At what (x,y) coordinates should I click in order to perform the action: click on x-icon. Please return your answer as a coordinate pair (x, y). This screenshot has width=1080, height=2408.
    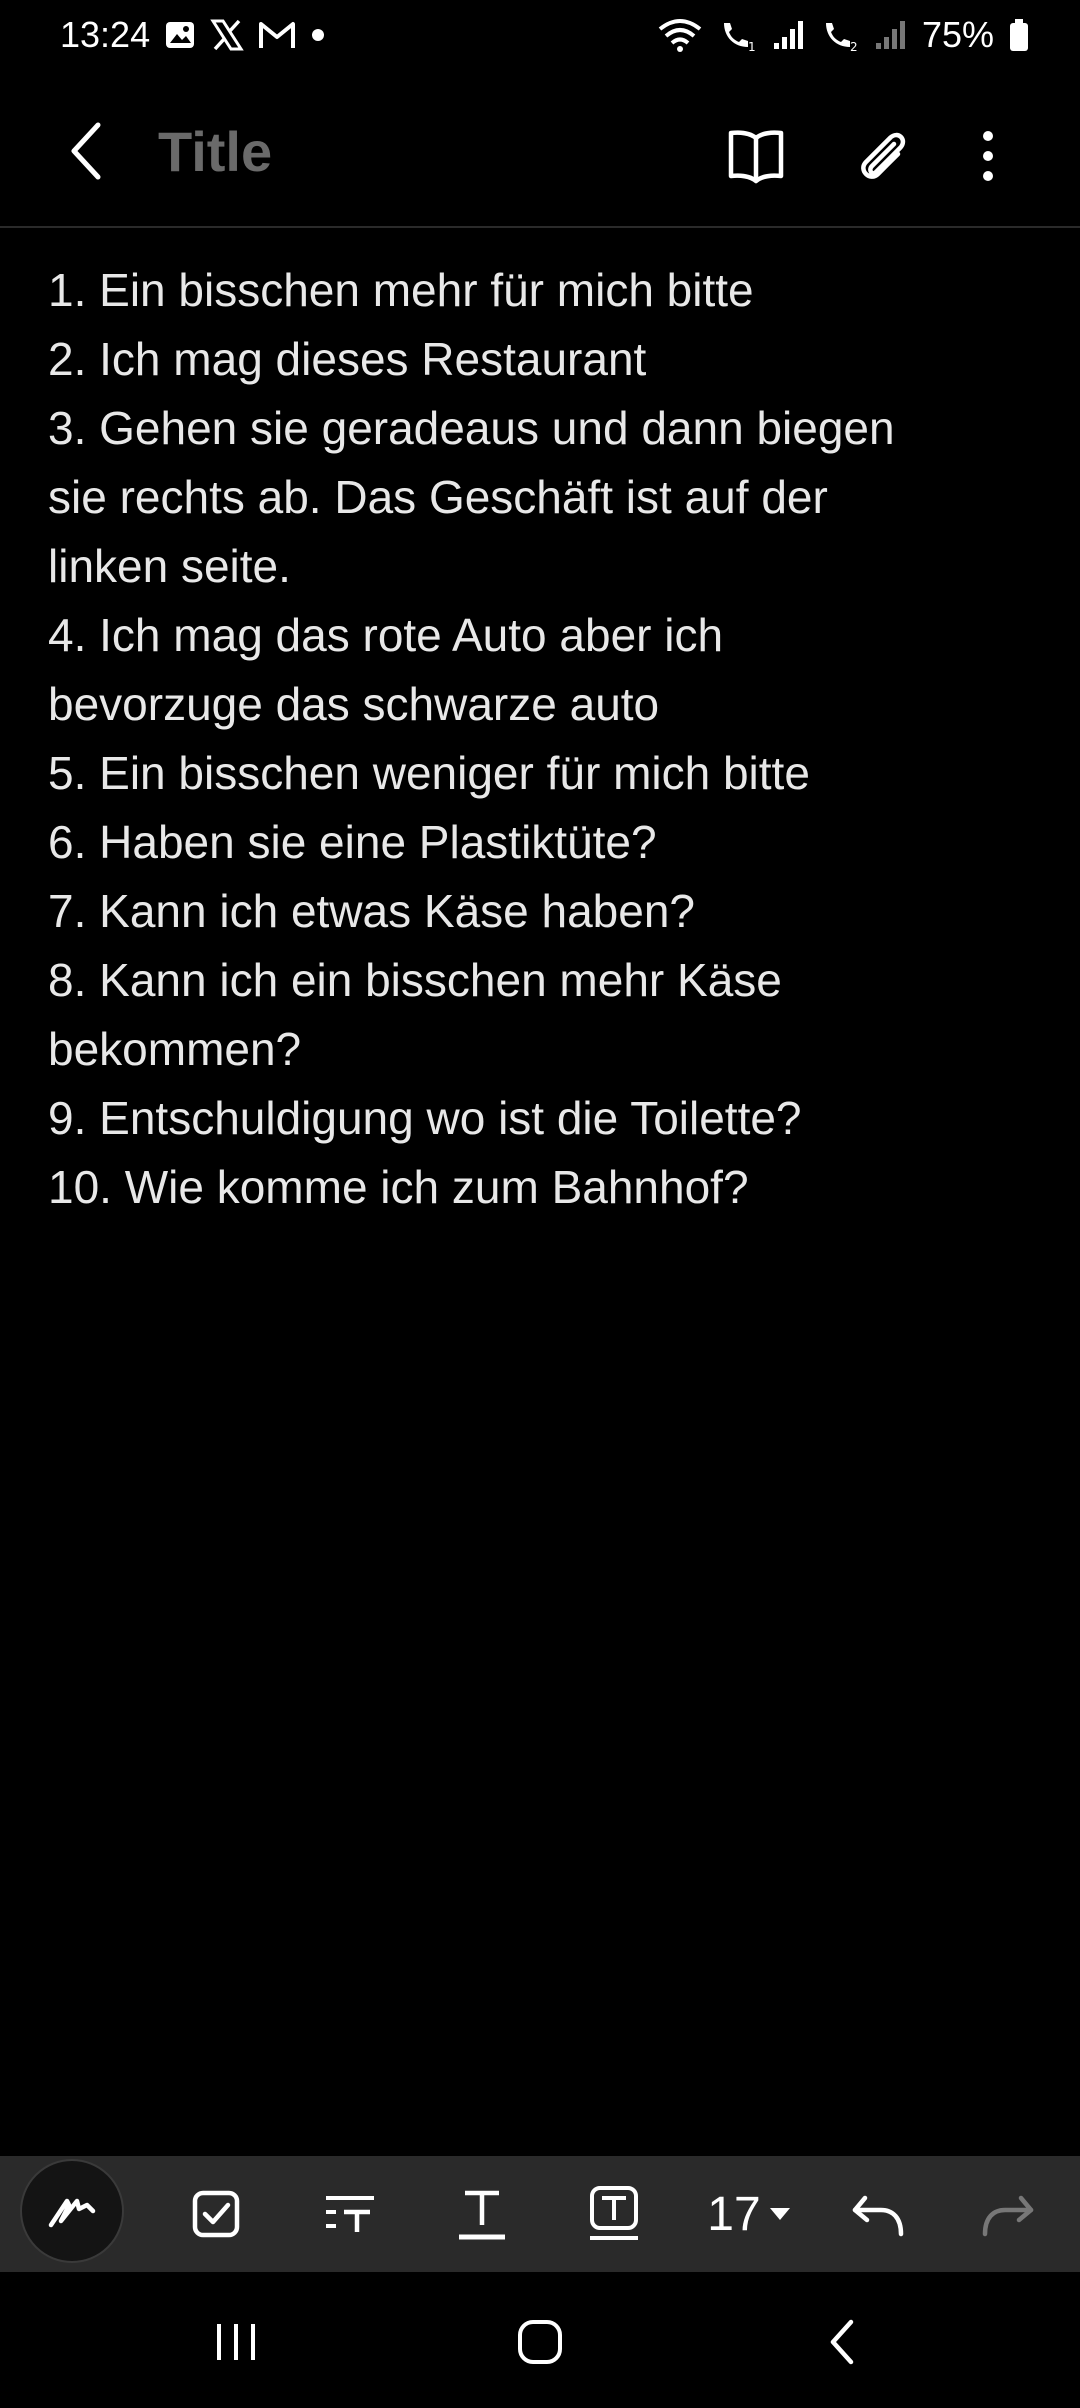
    Looking at the image, I should click on (227, 35).